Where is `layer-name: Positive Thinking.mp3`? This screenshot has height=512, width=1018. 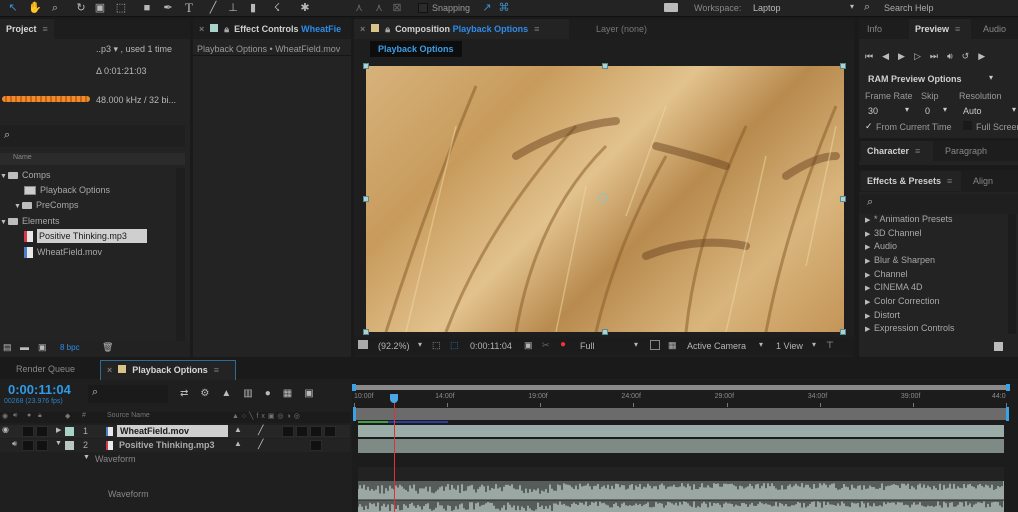 layer-name: Positive Thinking.mp3 is located at coordinates (167, 445).